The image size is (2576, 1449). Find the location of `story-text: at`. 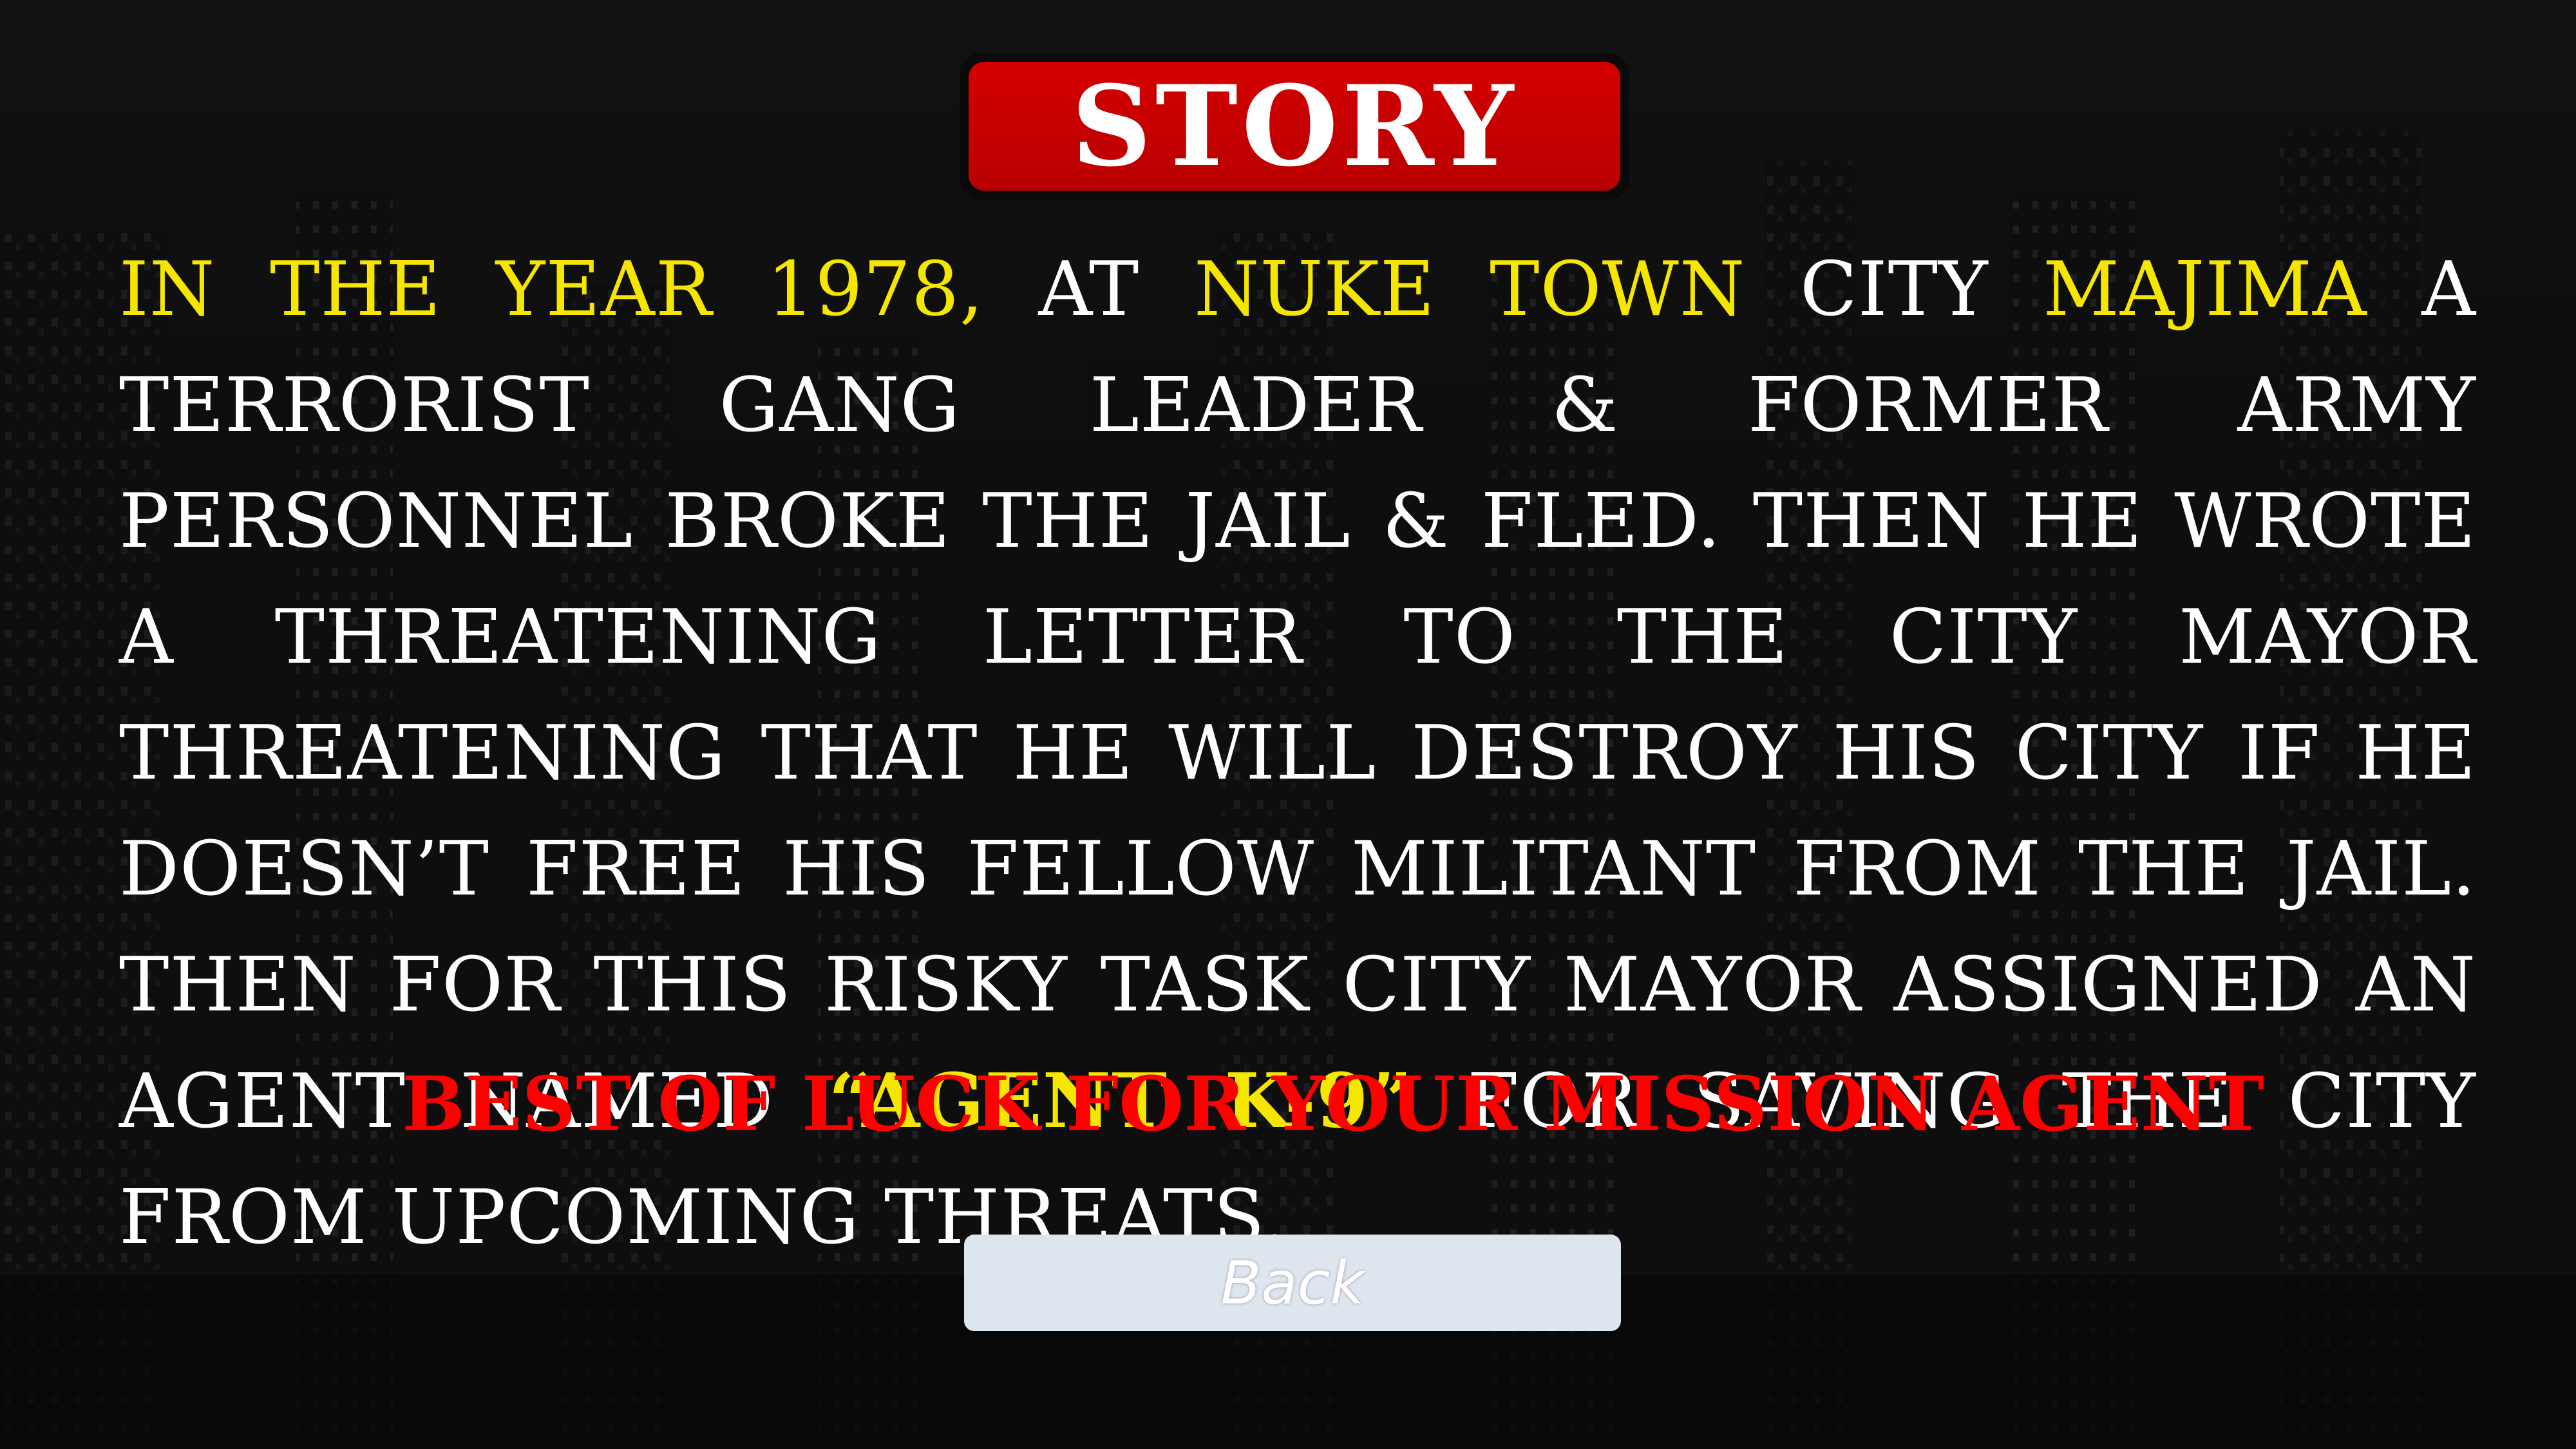

story-text: at is located at coordinates (1089, 289).